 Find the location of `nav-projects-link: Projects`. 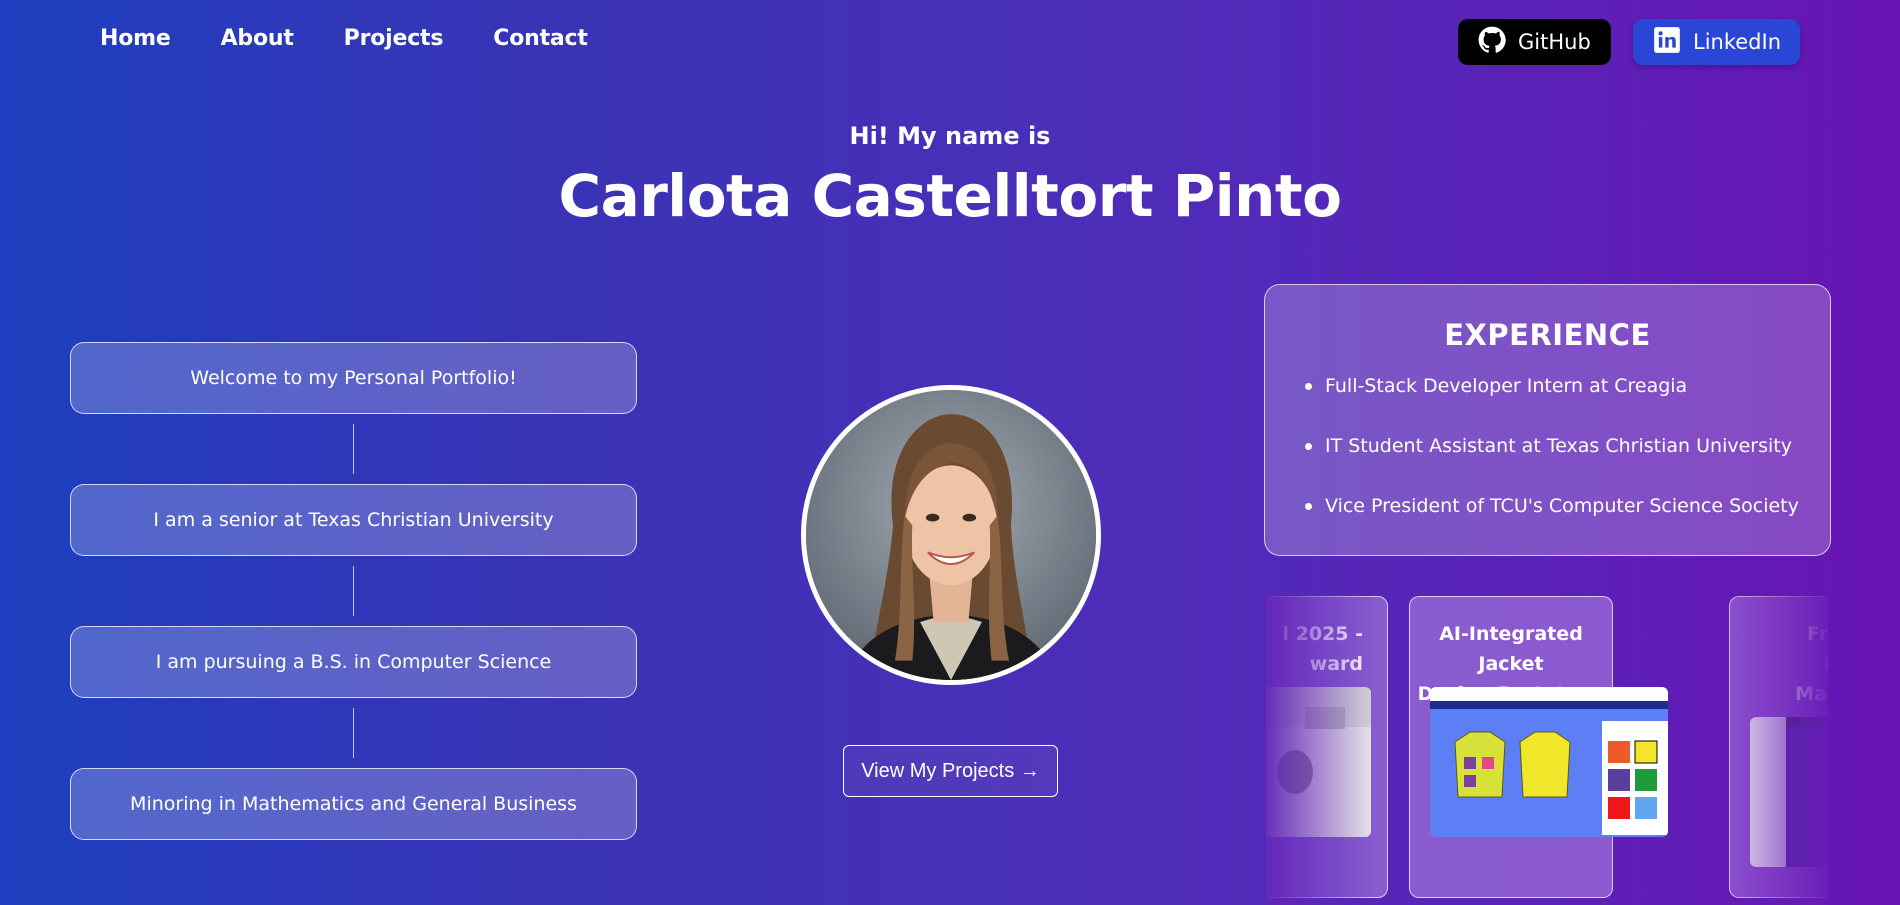

nav-projects-link: Projects is located at coordinates (394, 38).